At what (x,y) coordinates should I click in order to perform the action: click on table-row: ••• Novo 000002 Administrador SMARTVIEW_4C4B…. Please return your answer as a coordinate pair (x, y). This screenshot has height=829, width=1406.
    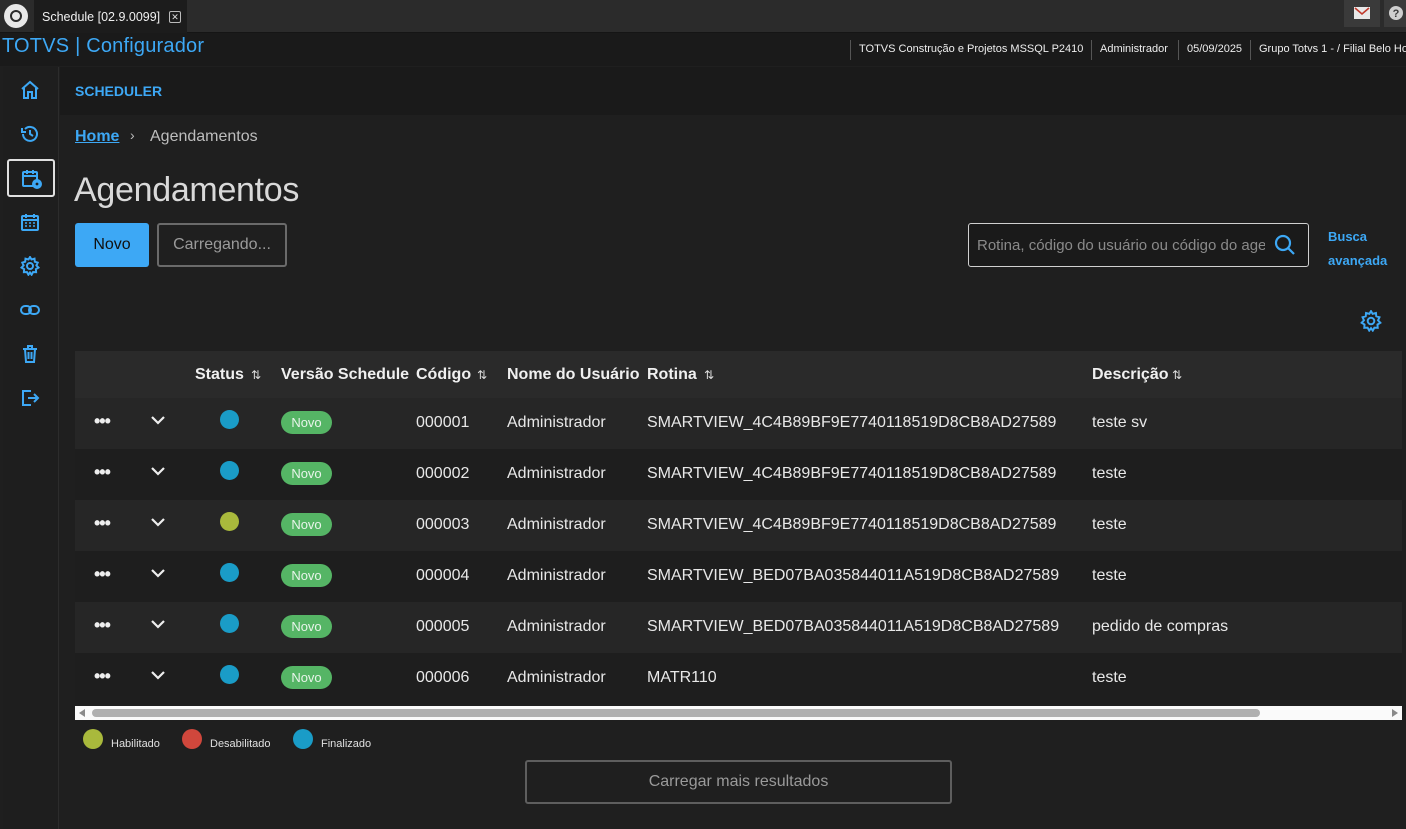
    Looking at the image, I should click on (738, 474).